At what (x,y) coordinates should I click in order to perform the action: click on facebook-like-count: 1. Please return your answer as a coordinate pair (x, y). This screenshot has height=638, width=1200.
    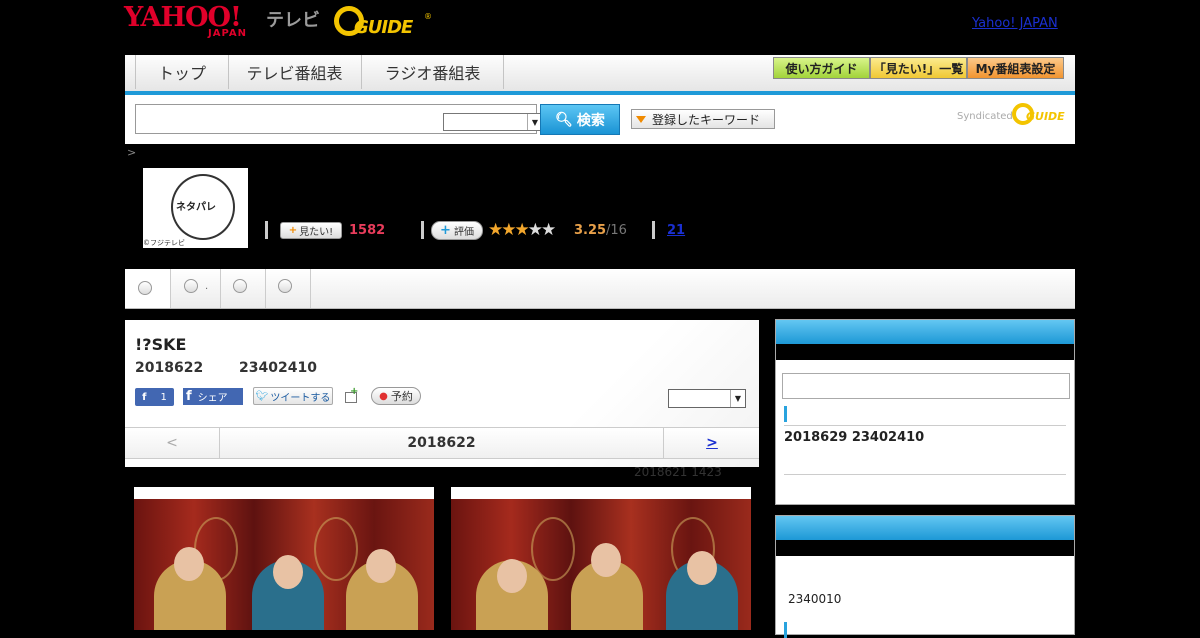
    Looking at the image, I should click on (163, 397).